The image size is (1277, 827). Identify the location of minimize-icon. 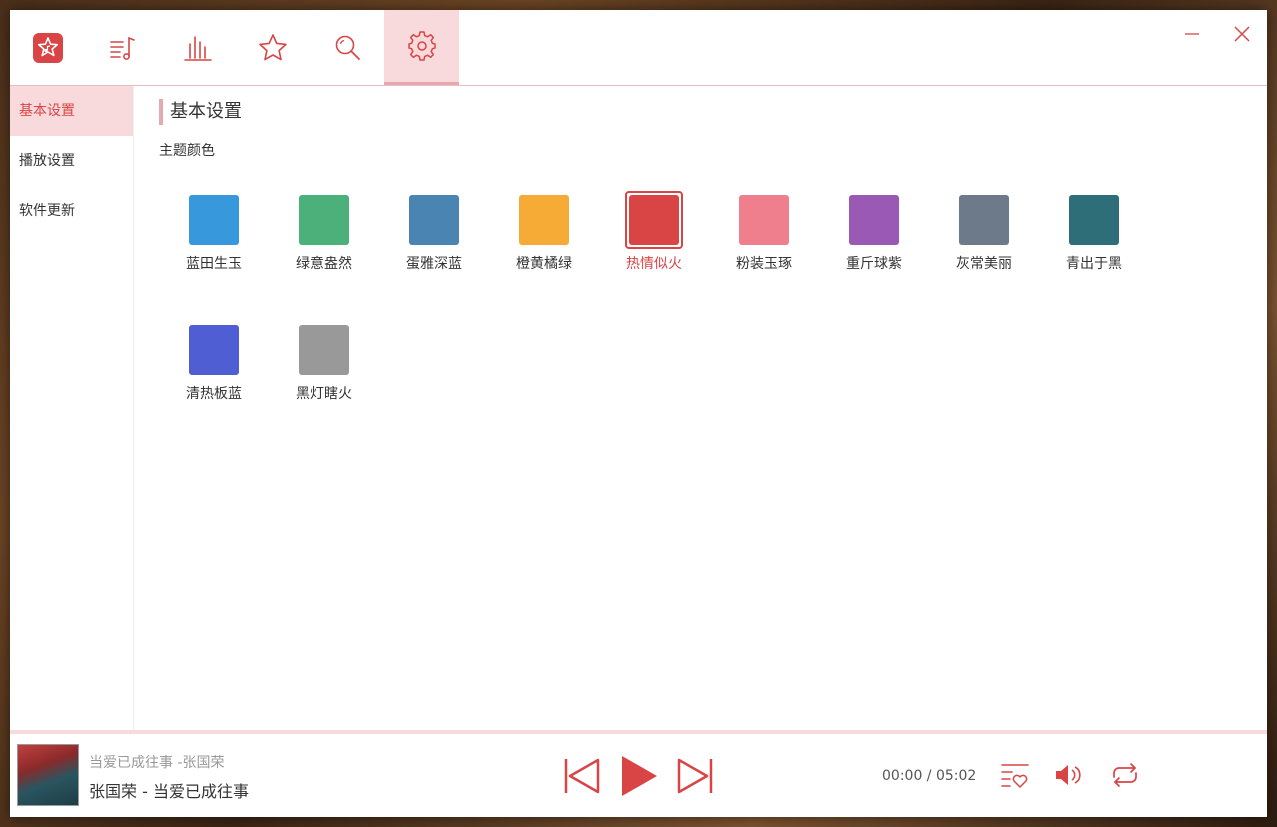
(1192, 34).